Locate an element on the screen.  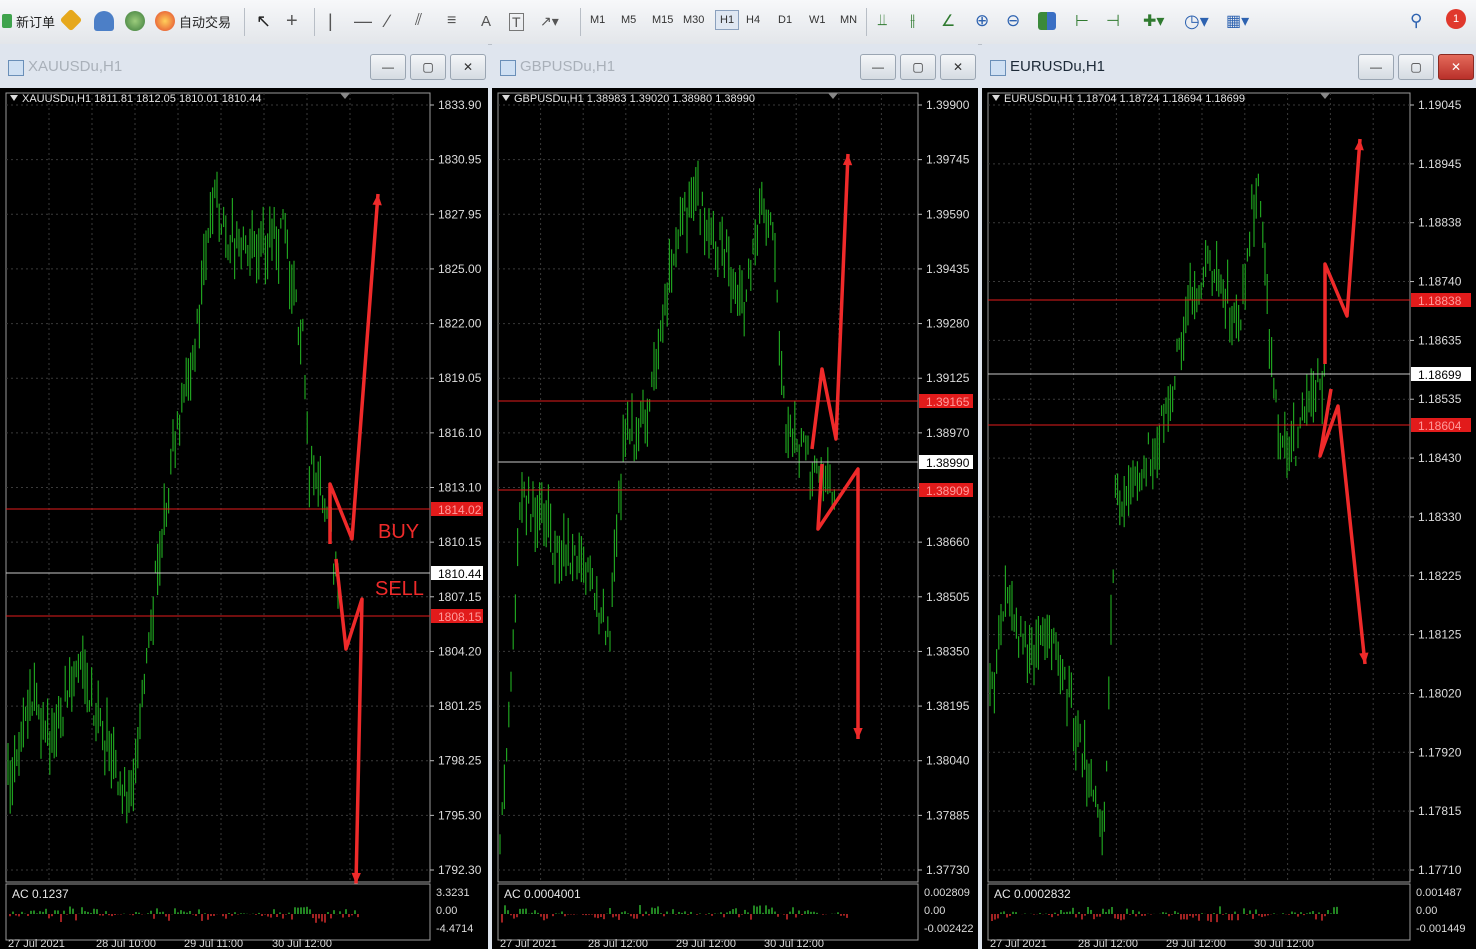
price-marker-label: 1.38909 is located at coordinates (948, 491).